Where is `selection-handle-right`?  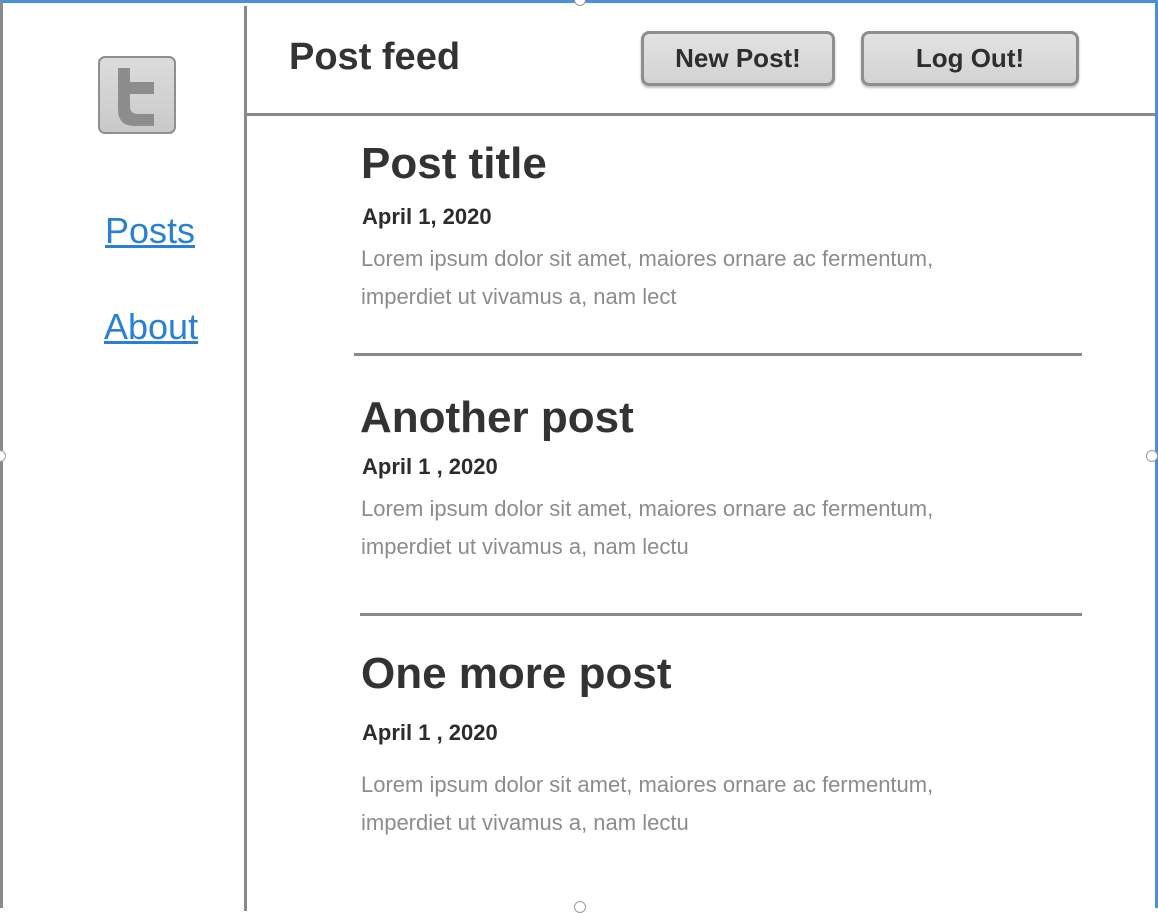 selection-handle-right is located at coordinates (1152, 456).